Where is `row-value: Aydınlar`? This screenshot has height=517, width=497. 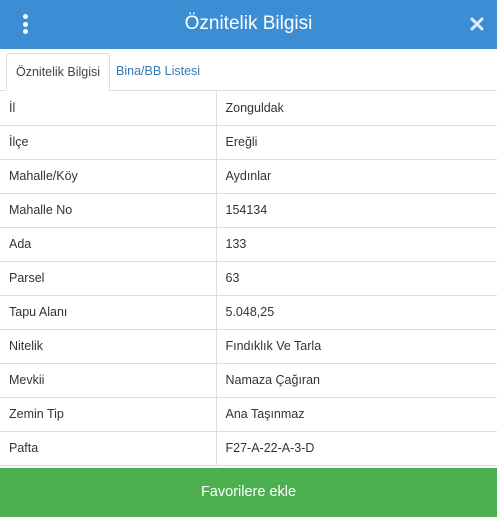 row-value: Aydınlar is located at coordinates (356, 176).